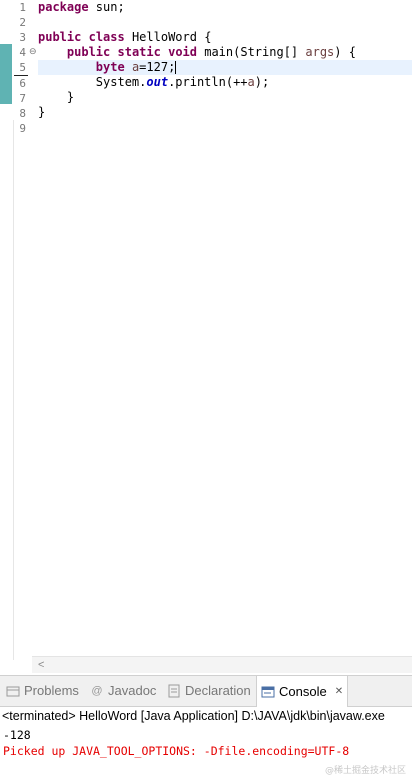  I want to click on text-caret, so click(176, 67).